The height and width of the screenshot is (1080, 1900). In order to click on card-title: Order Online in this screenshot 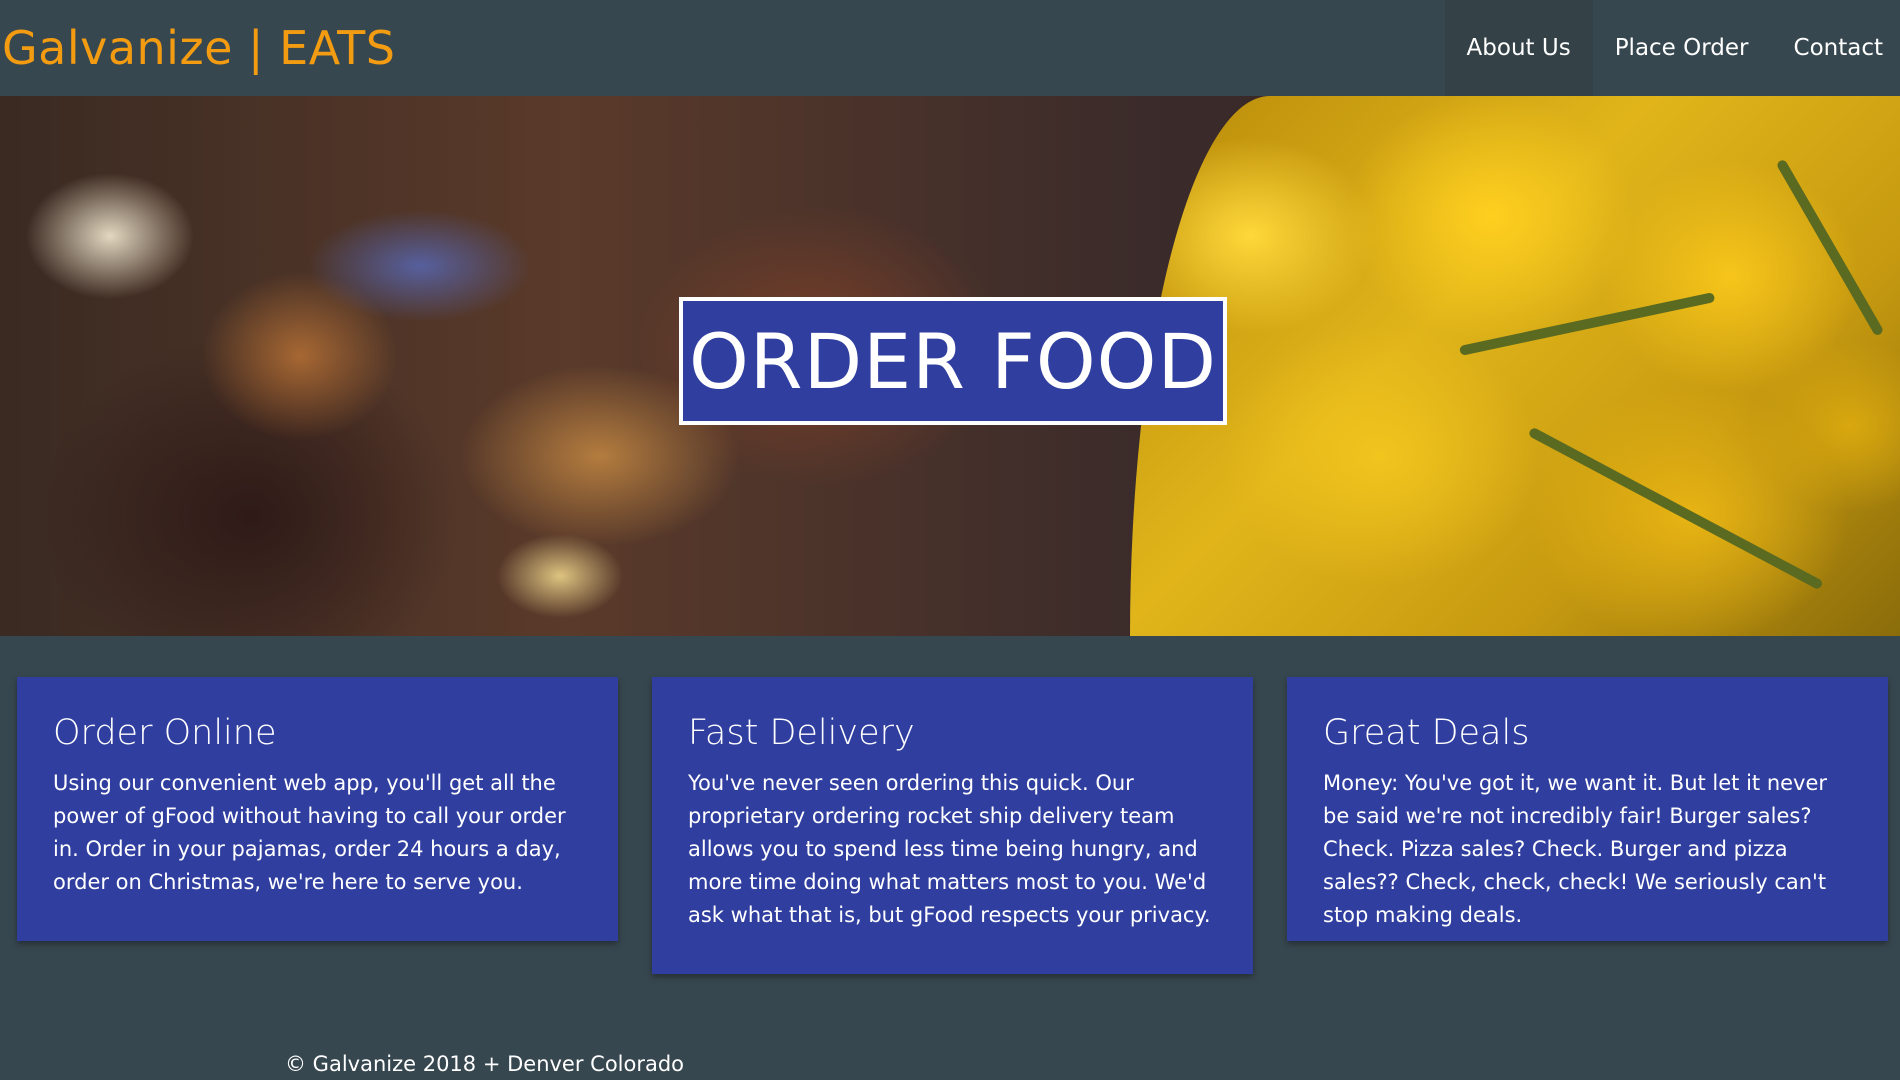, I will do `click(165, 733)`.